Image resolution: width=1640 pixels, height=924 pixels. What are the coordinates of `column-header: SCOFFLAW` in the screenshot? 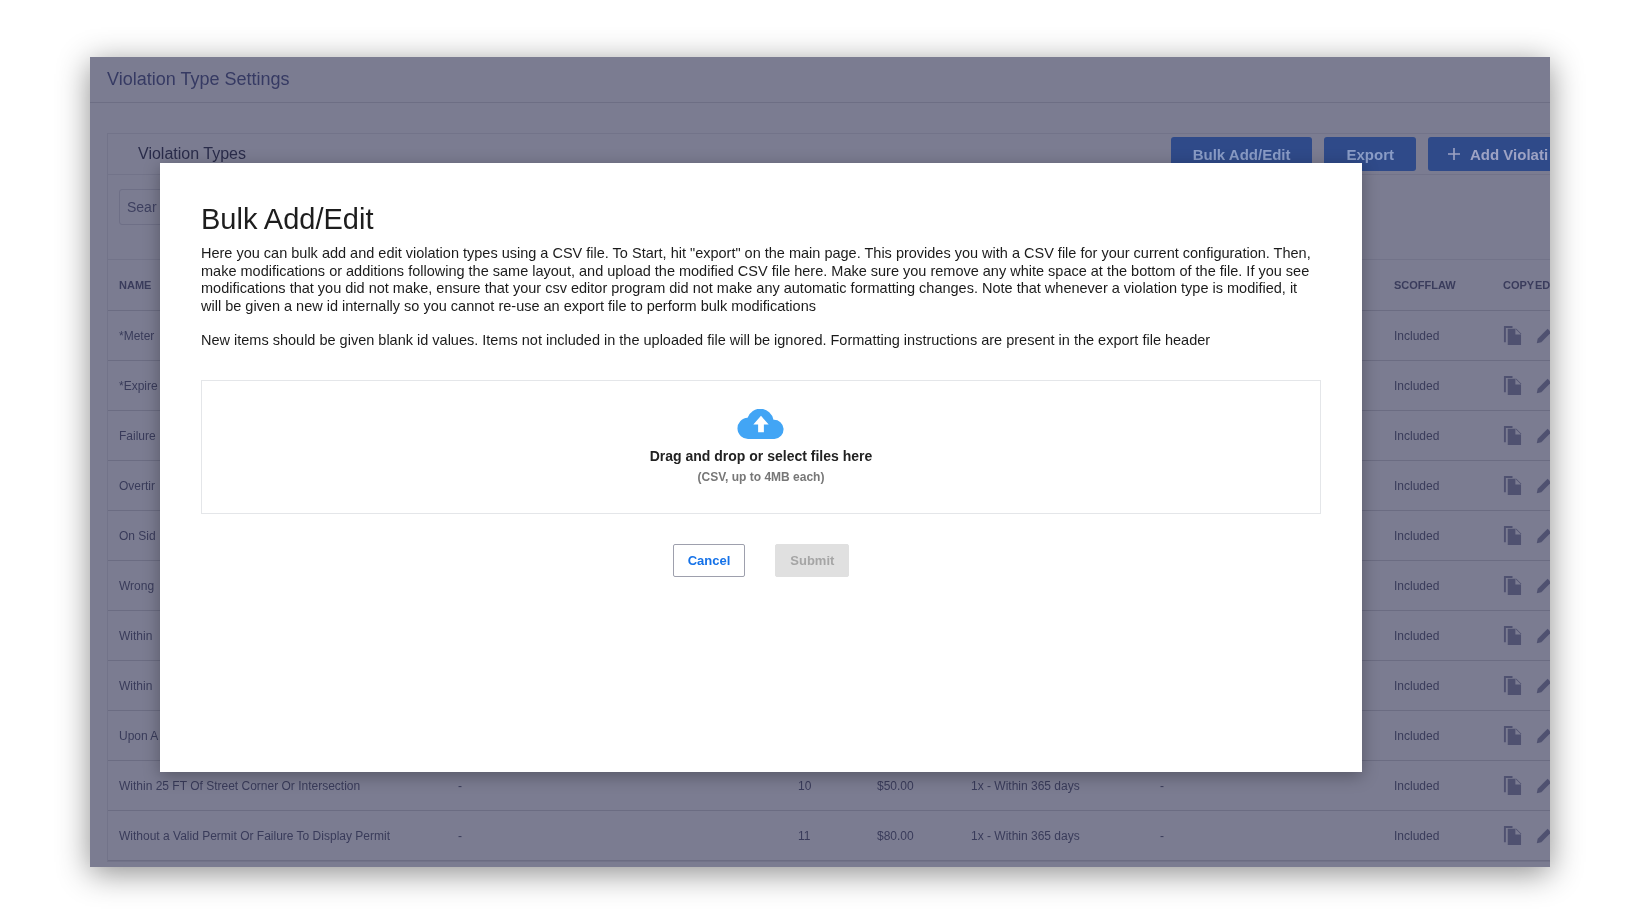 It's located at (1425, 285).